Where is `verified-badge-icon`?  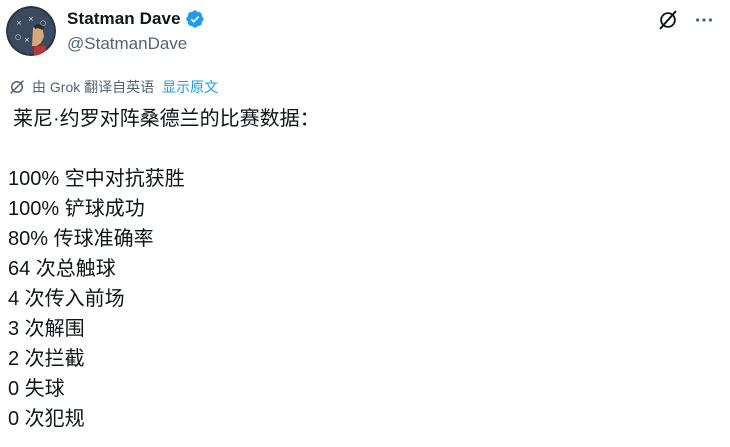
verified-badge-icon is located at coordinates (195, 19).